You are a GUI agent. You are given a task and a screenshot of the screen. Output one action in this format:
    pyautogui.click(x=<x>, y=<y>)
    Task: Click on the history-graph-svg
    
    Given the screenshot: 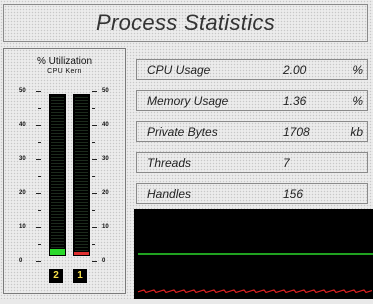 What is the action you would take?
    pyautogui.click(x=255, y=273)
    